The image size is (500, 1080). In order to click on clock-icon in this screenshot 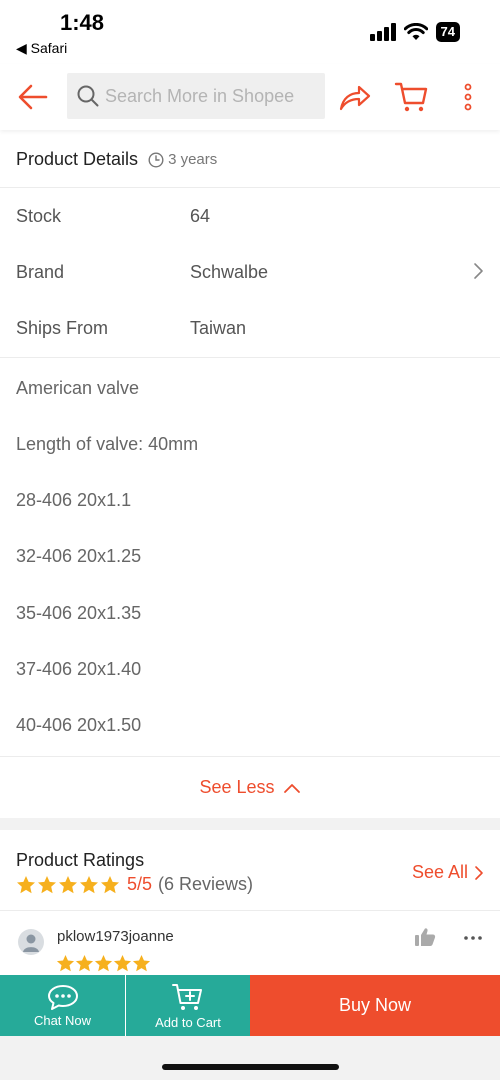, I will do `click(156, 159)`.